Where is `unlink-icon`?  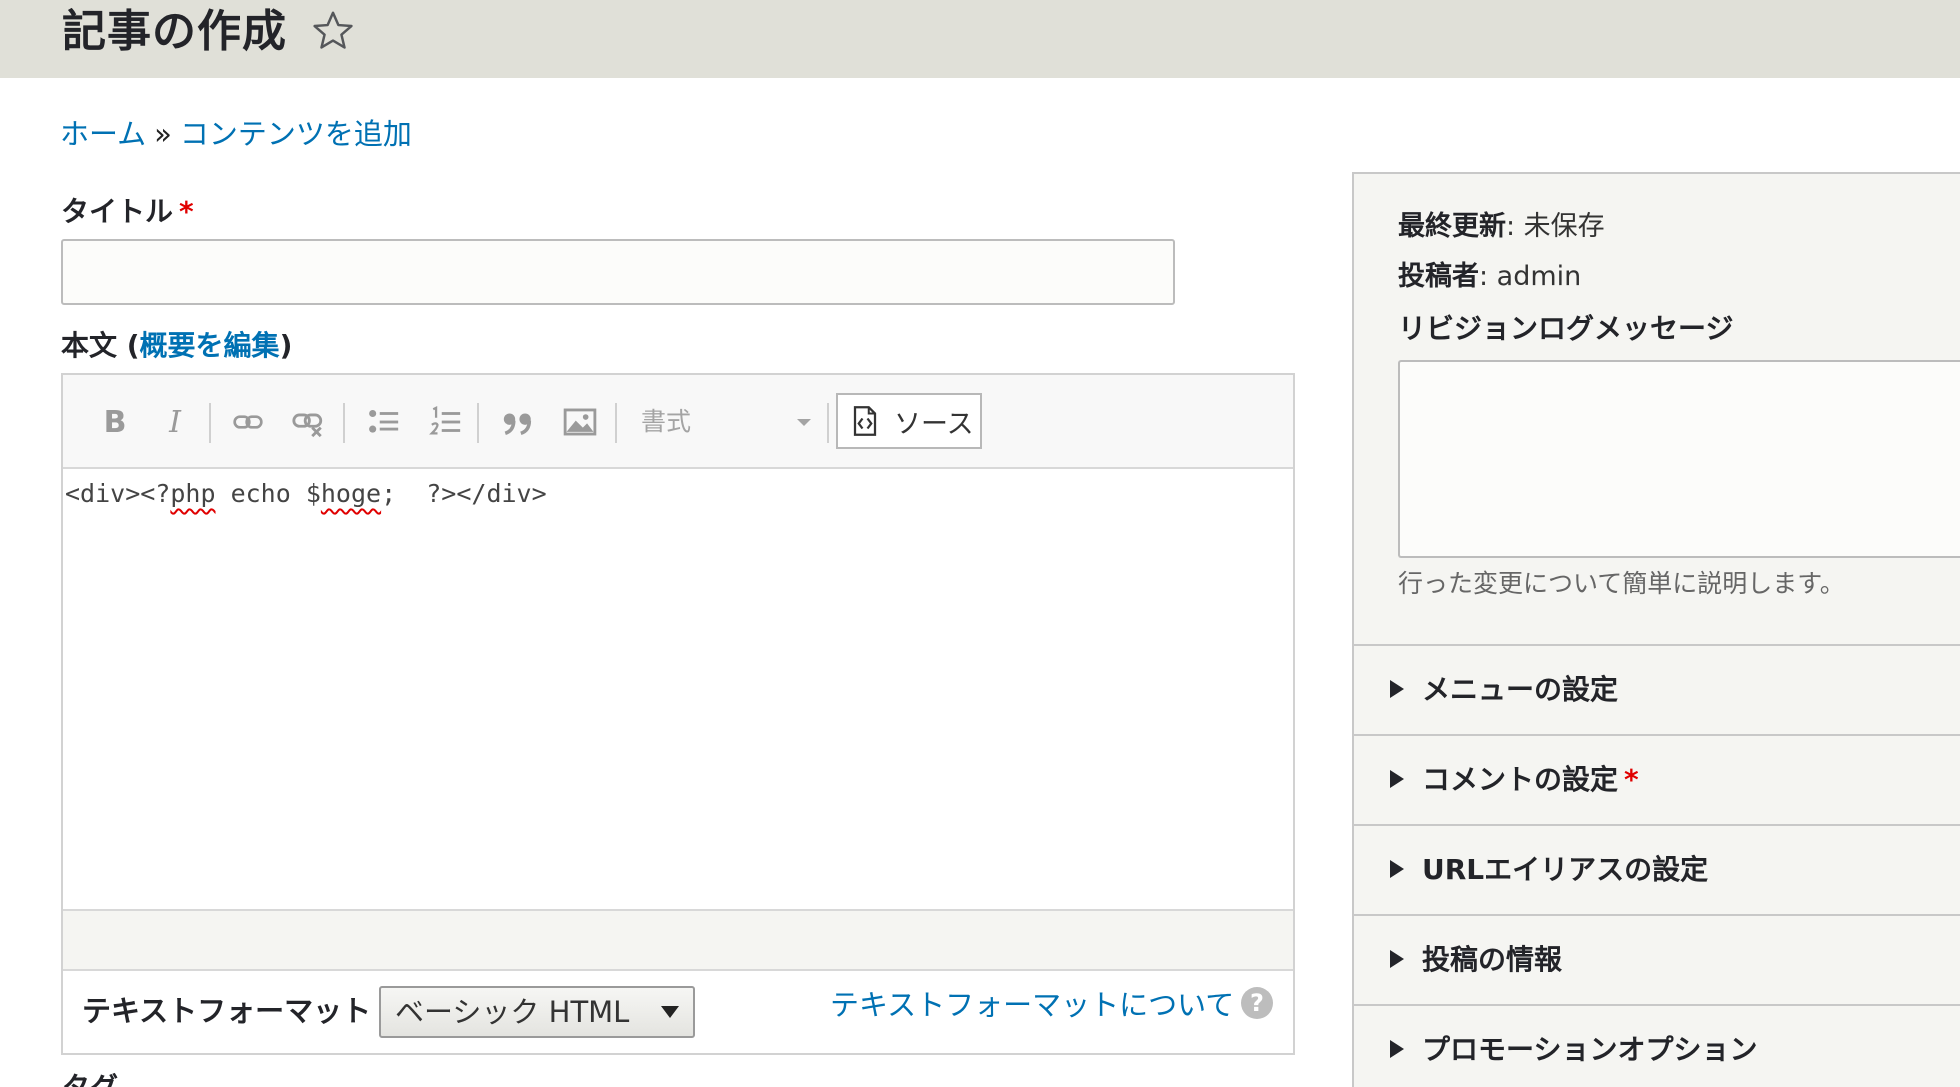
unlink-icon is located at coordinates (307, 425).